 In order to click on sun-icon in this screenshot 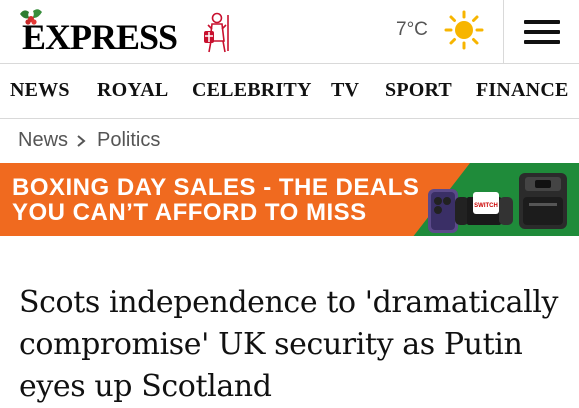, I will do `click(464, 30)`.